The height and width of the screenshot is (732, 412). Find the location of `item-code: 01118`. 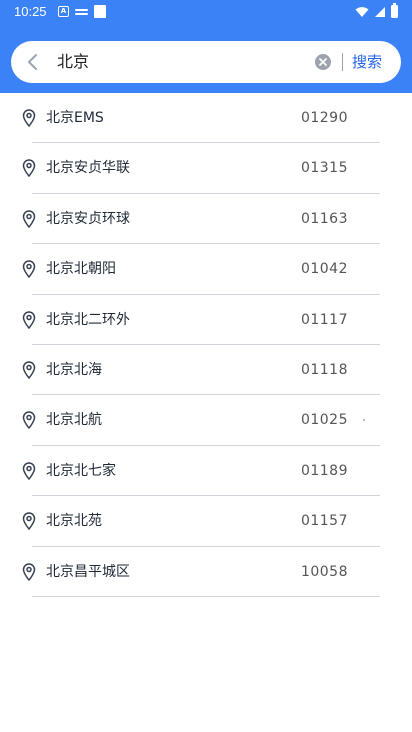

item-code: 01118 is located at coordinates (324, 369).